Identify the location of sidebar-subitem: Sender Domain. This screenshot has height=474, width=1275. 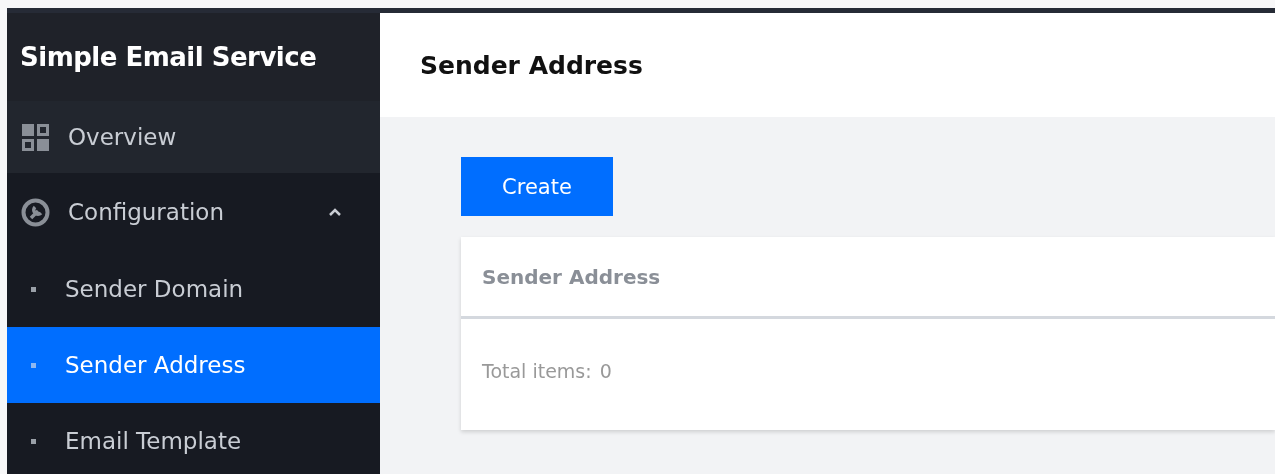
(193, 289).